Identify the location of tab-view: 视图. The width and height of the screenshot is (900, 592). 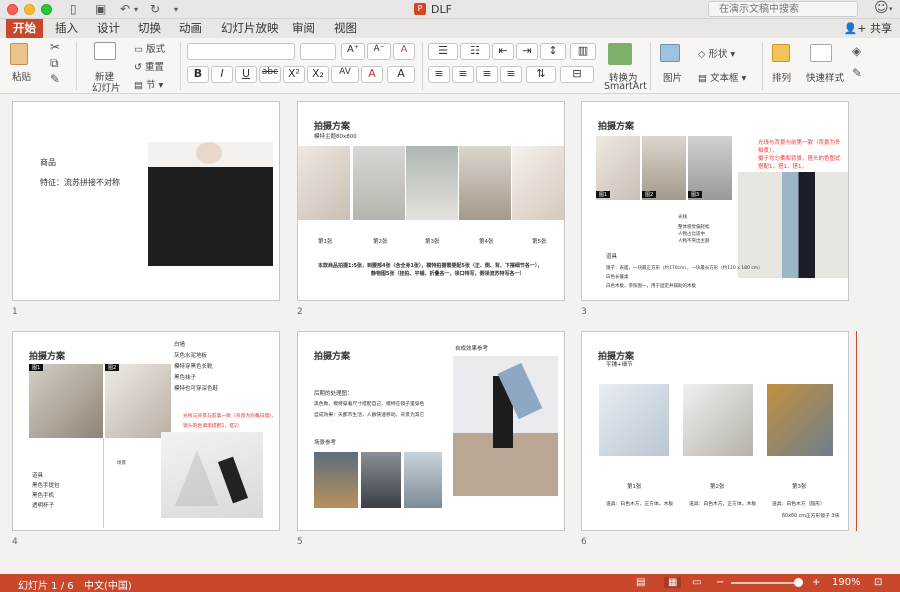
(345, 28).